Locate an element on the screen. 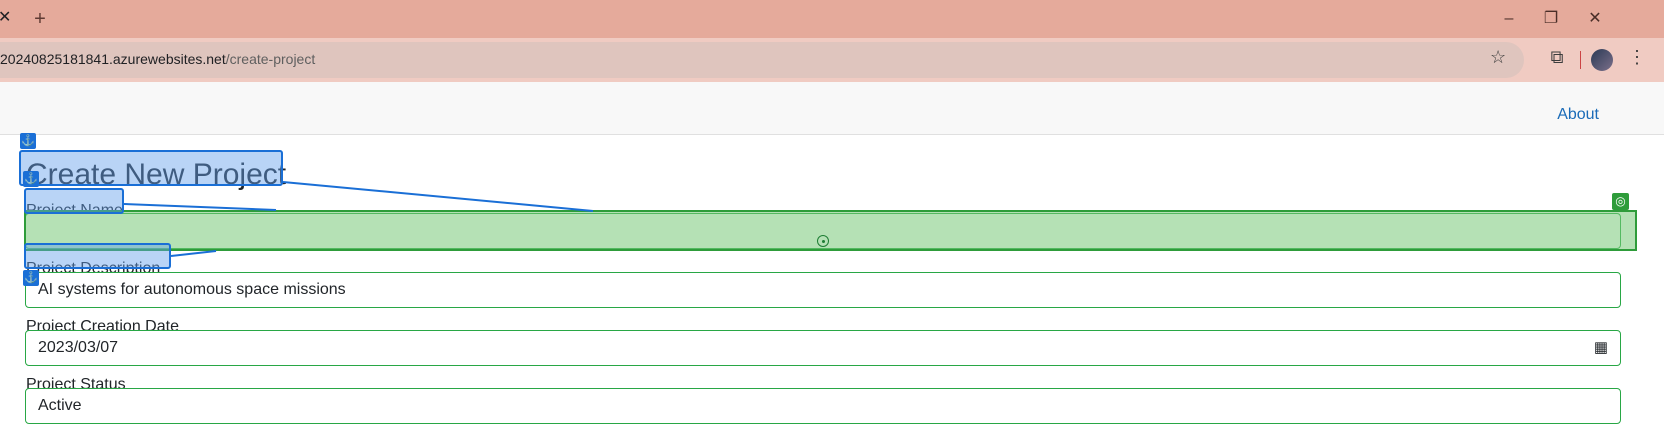 This screenshot has height=441, width=1664. annotation-connectors is located at coordinates (358, 219).